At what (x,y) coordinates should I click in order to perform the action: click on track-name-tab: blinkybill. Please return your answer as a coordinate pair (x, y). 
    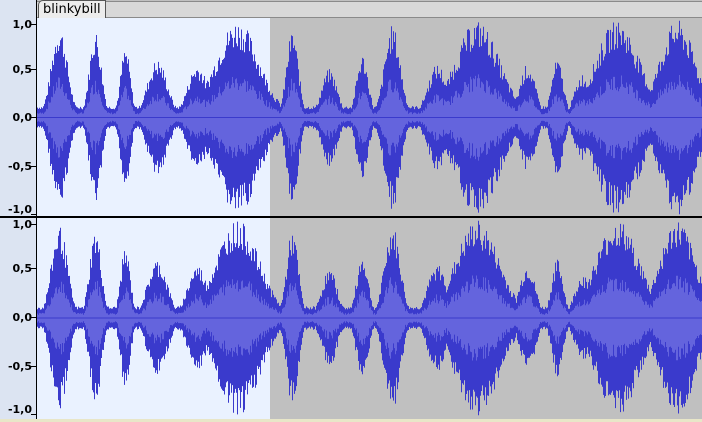
    Looking at the image, I should click on (72, 9).